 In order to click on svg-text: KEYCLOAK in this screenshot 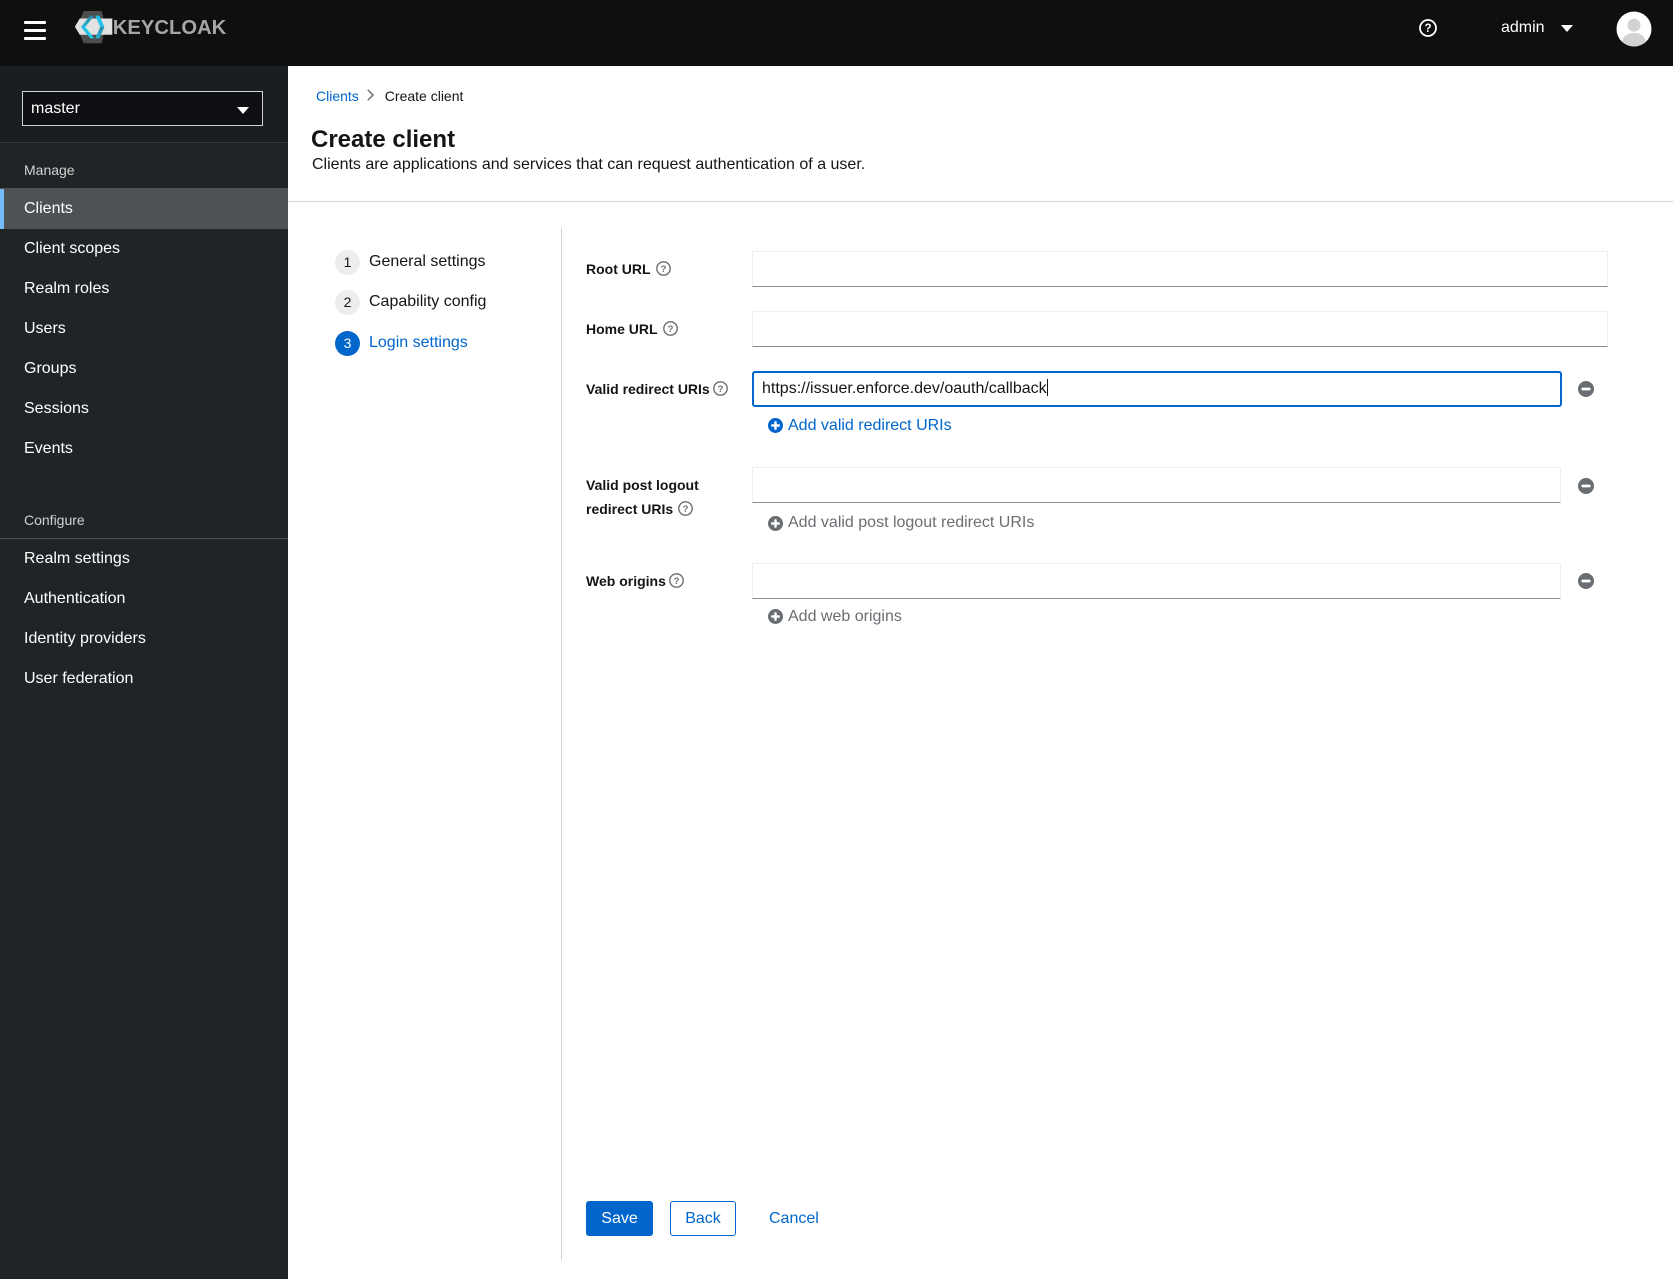, I will do `click(170, 27)`.